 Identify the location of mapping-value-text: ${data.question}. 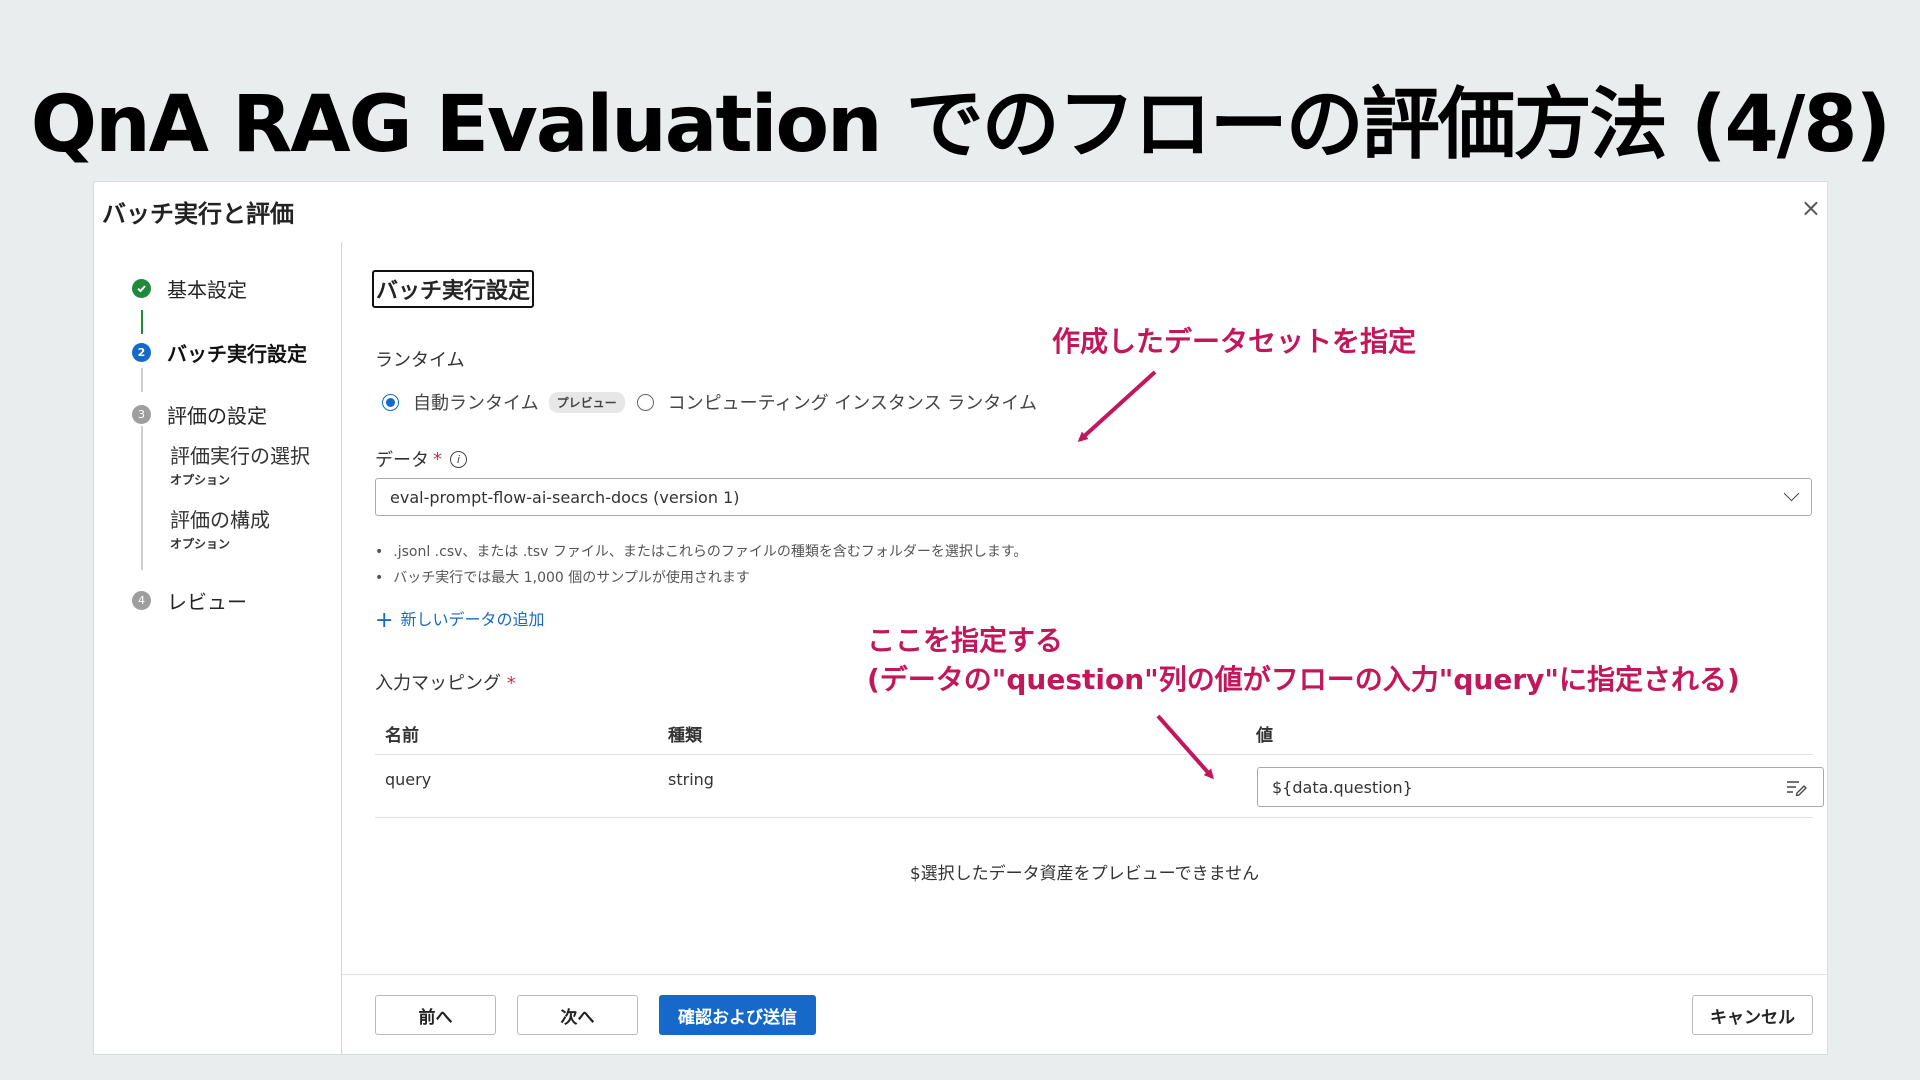
(1342, 787).